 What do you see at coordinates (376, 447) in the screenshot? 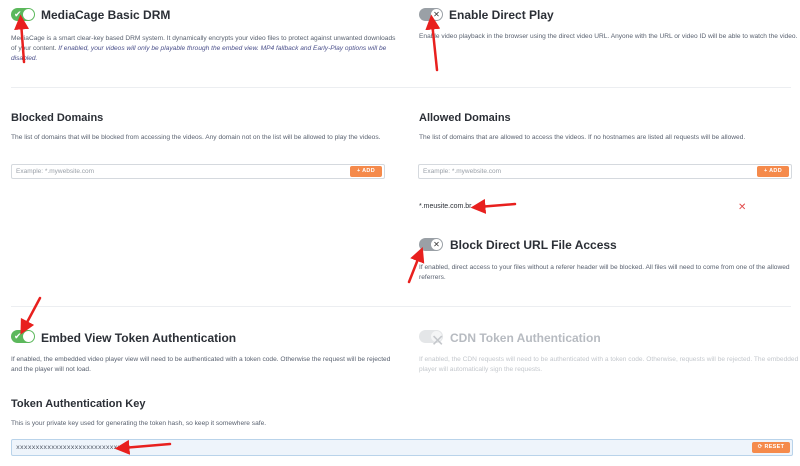
I see `token-key-input` at bounding box center [376, 447].